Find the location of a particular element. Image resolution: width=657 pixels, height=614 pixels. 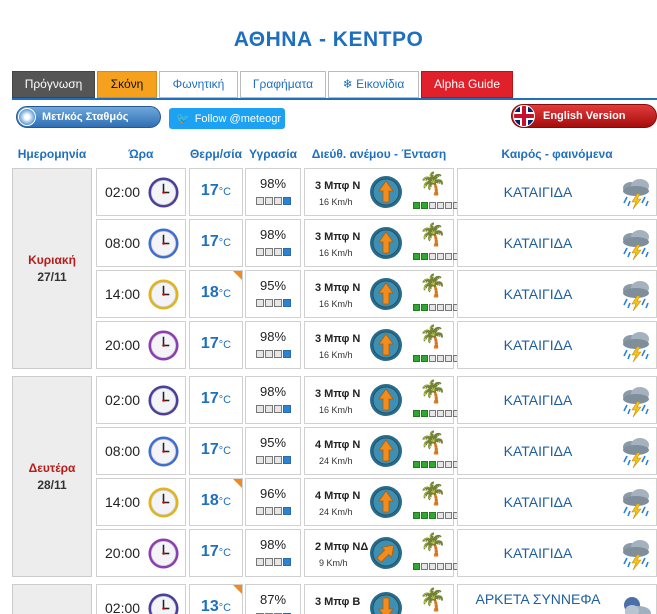

english-version-button: English Version is located at coordinates (584, 116).